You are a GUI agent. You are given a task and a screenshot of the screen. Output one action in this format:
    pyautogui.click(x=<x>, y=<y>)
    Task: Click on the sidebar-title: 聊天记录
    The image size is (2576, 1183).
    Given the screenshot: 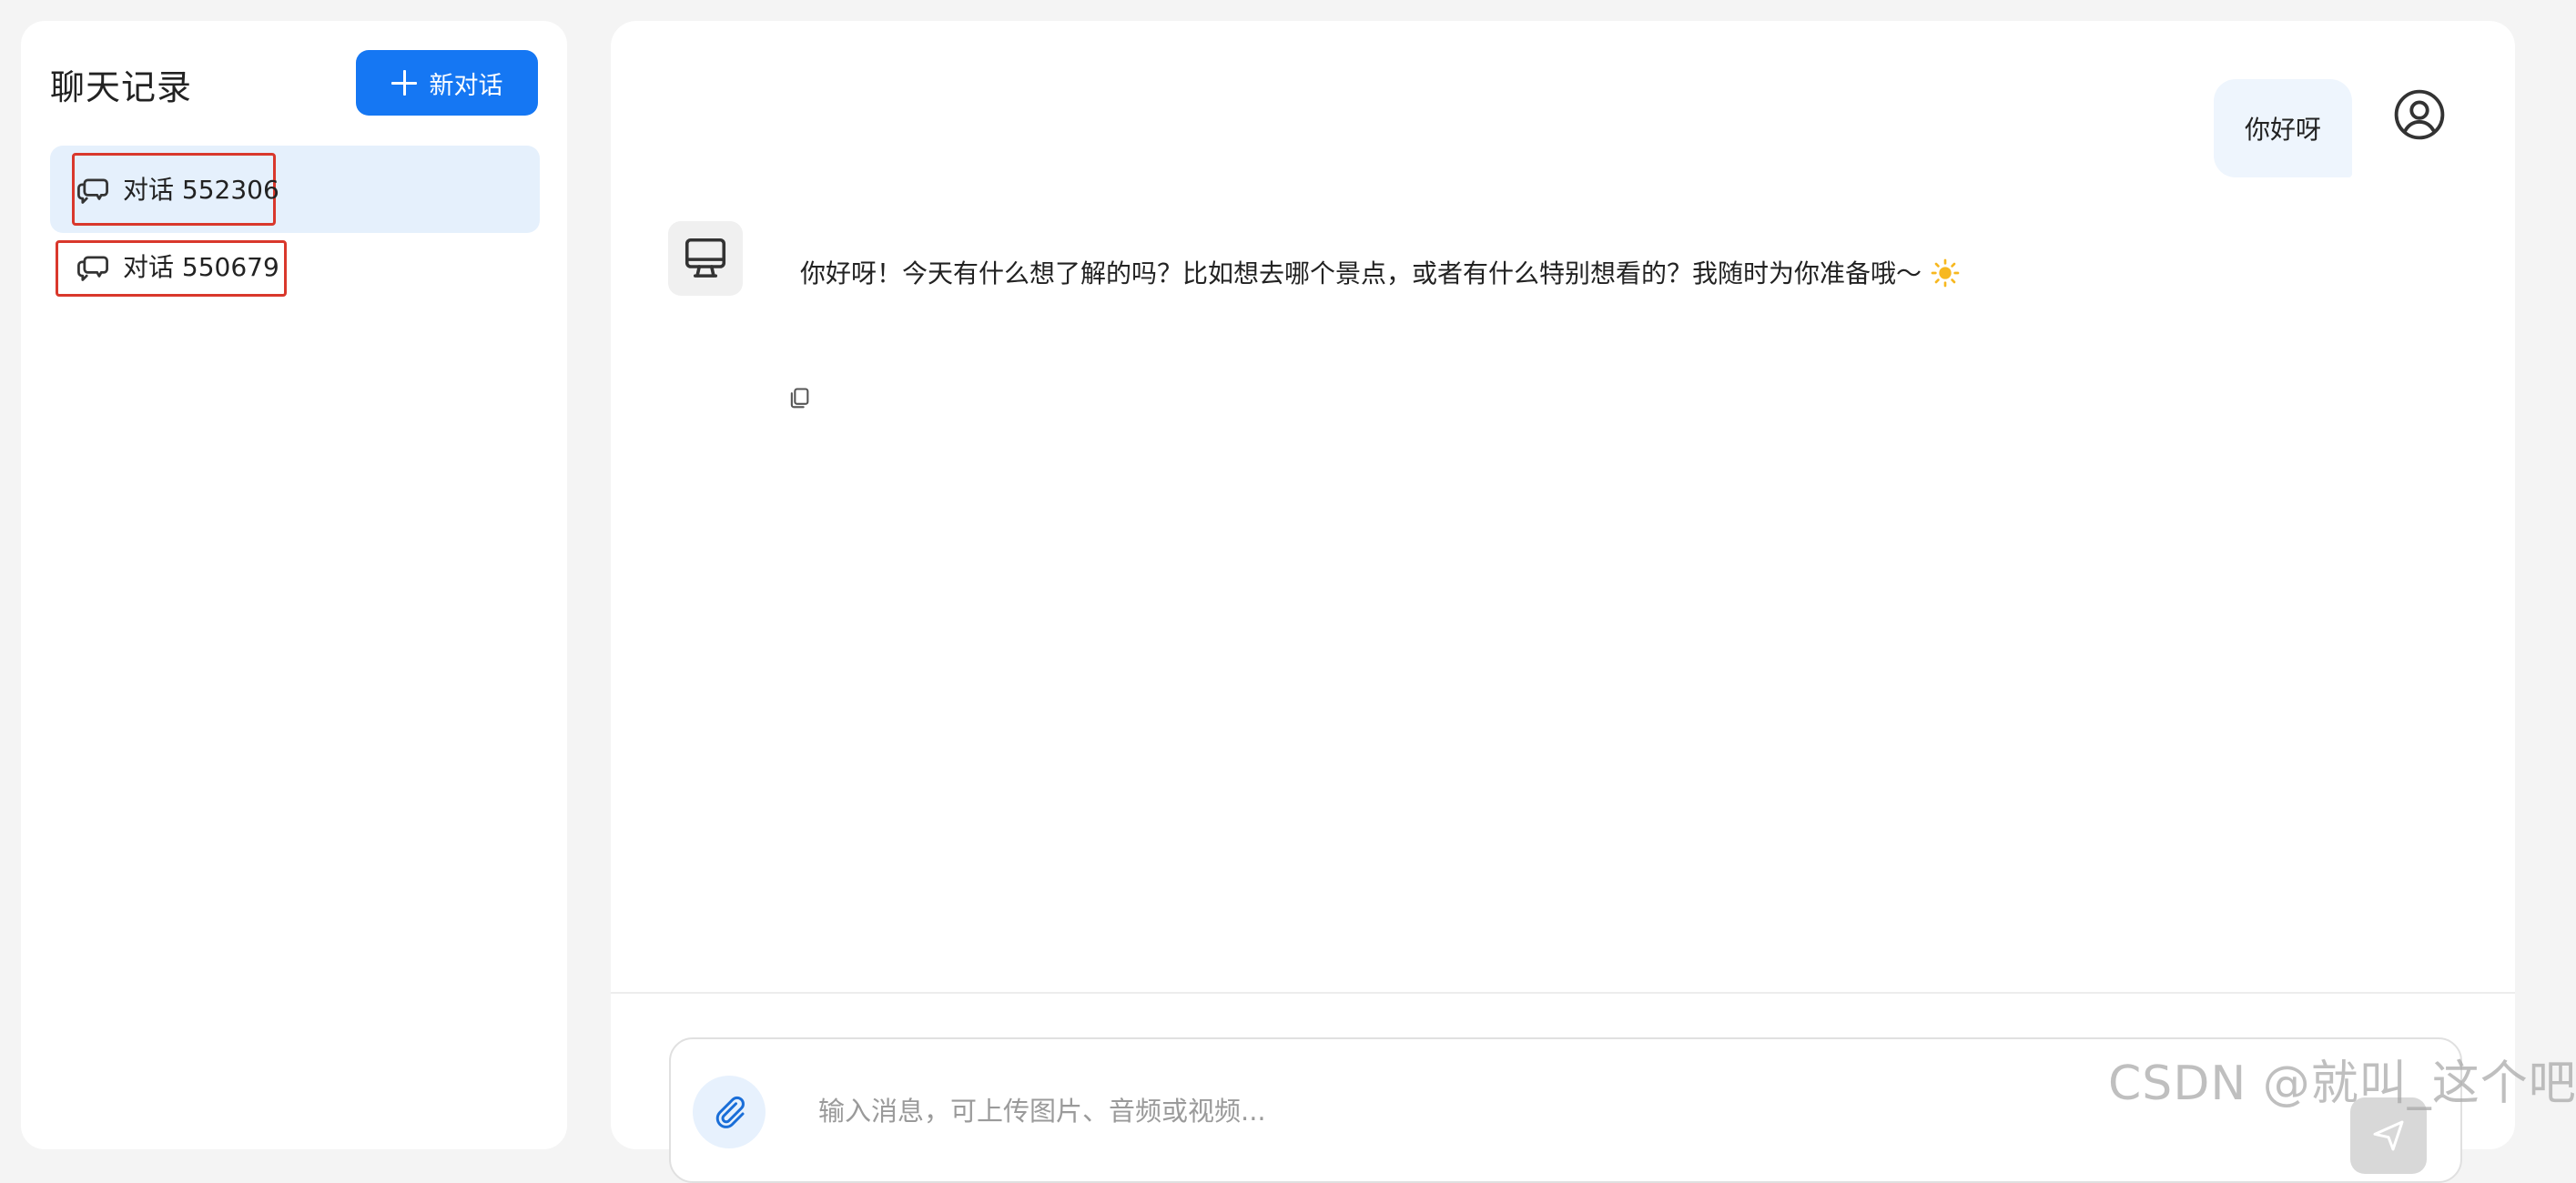 What is the action you would take?
    pyautogui.click(x=121, y=87)
    